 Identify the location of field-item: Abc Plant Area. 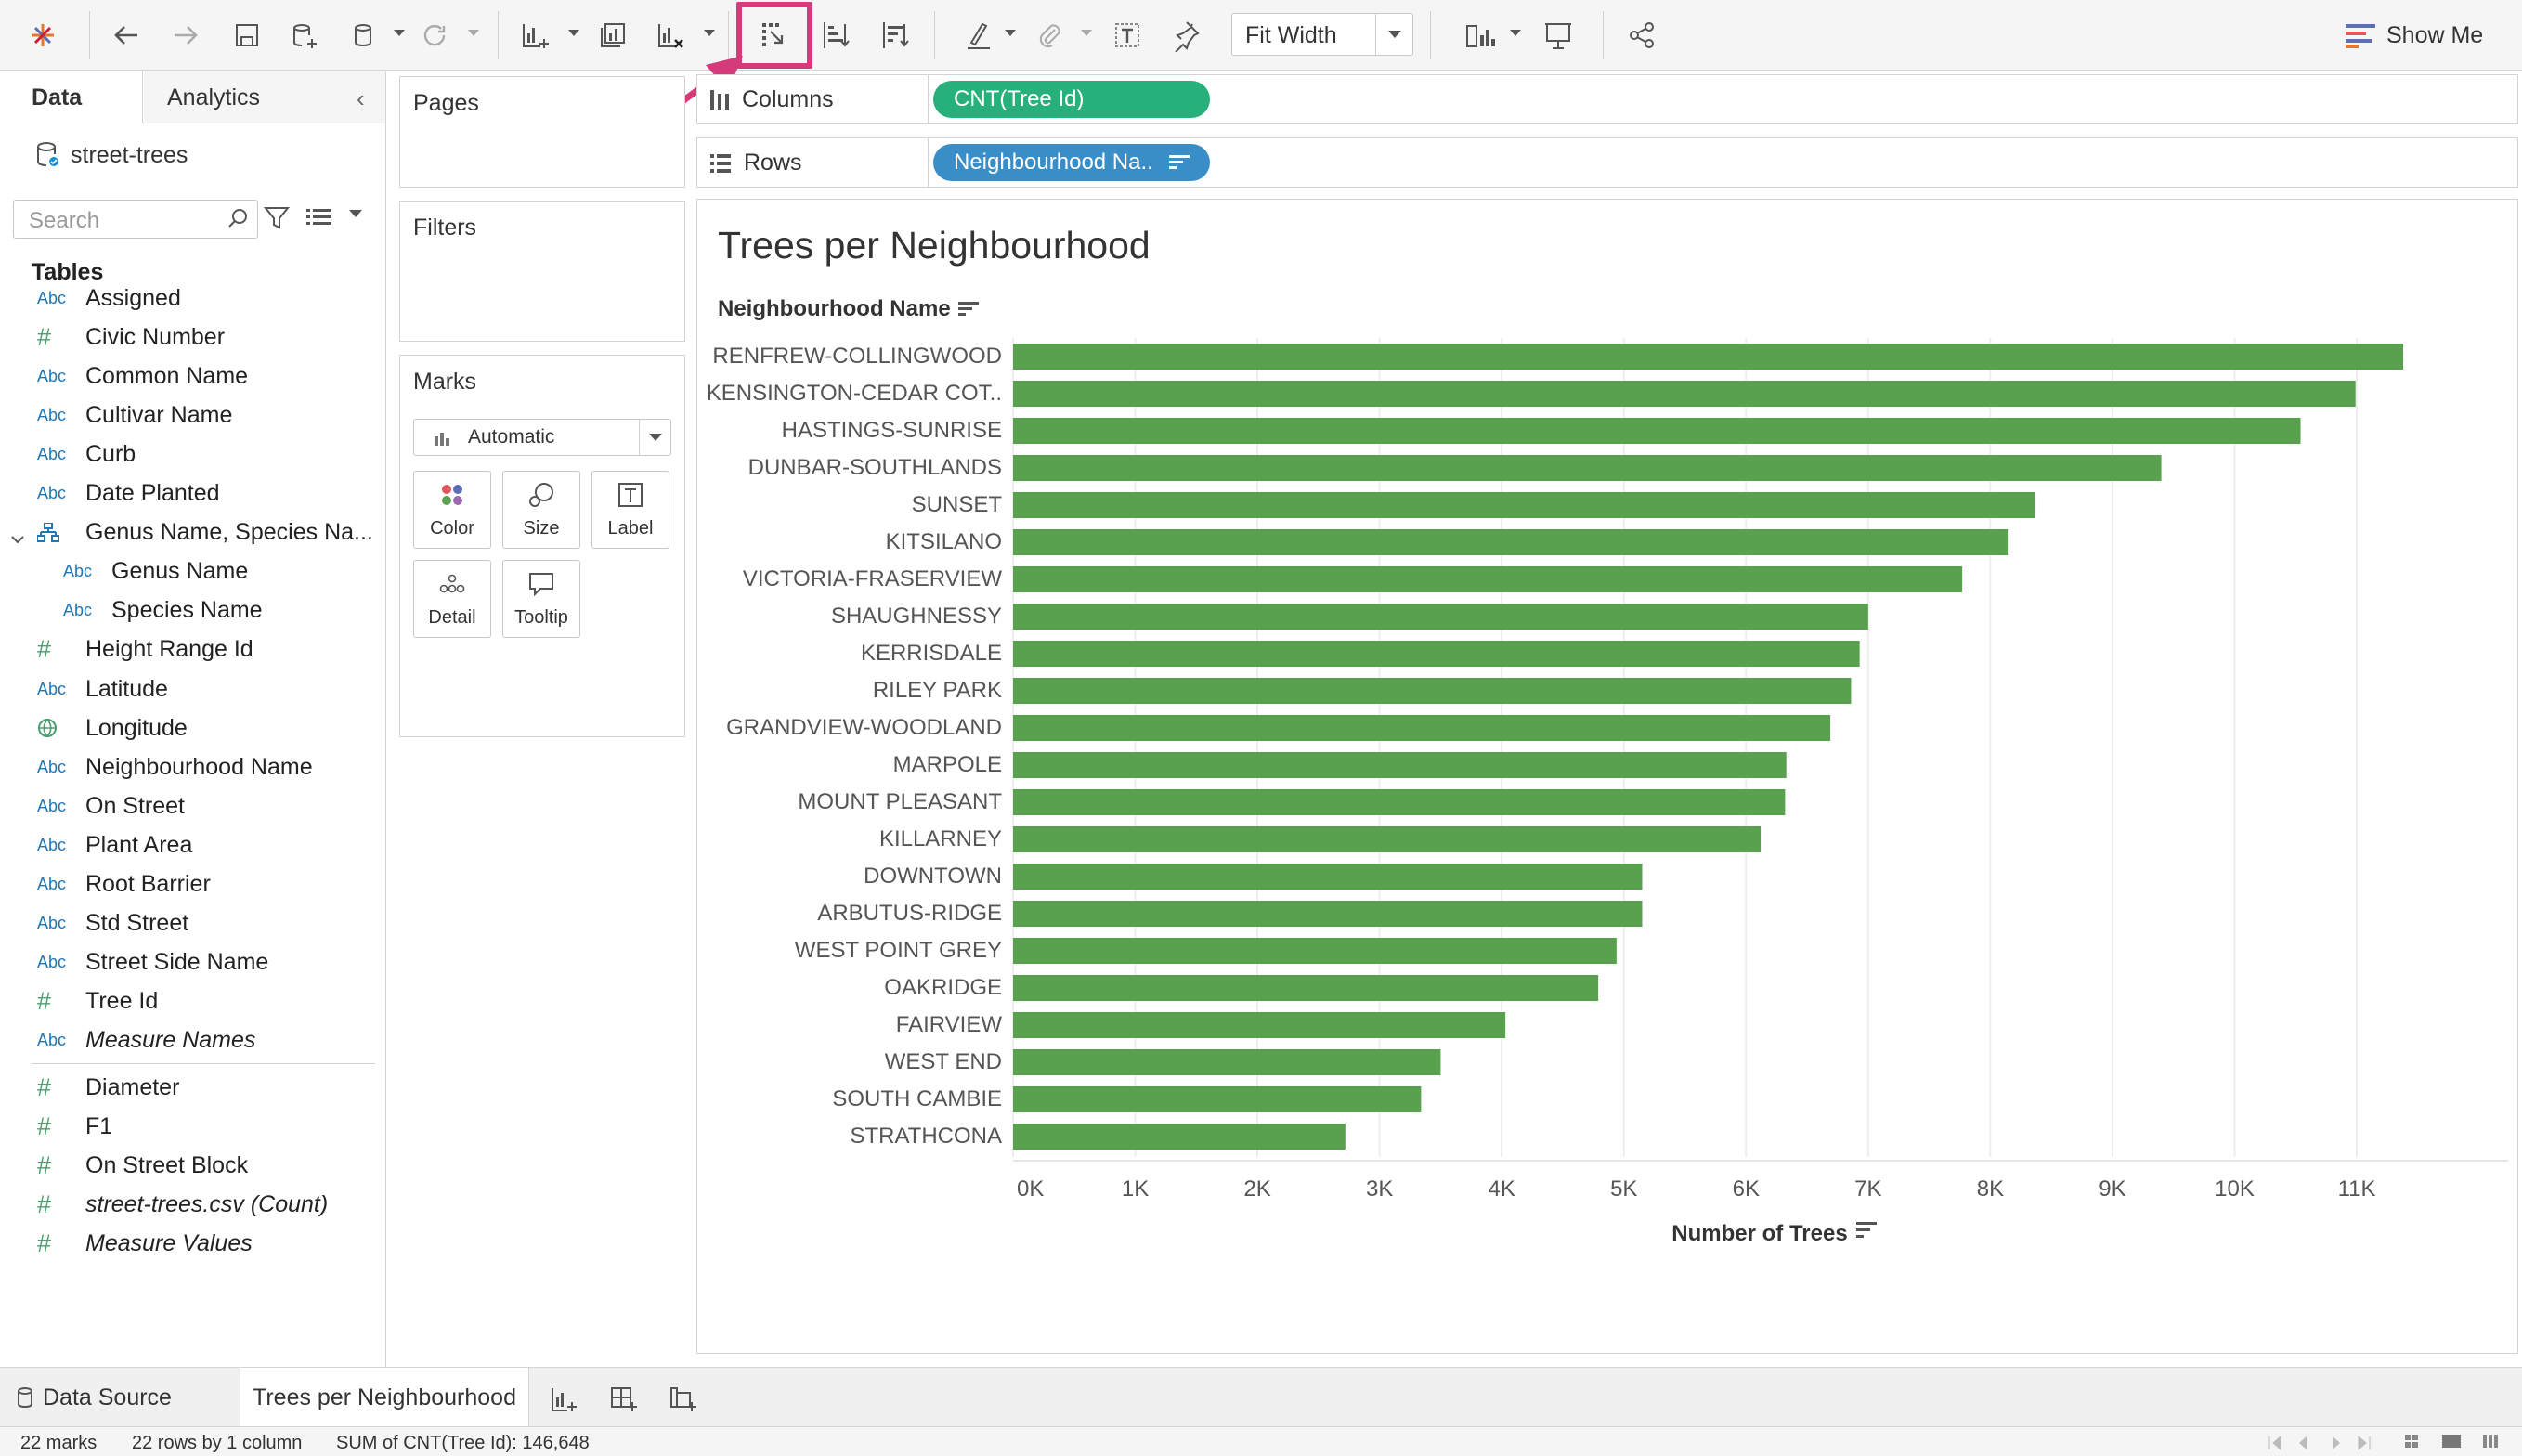
(190, 845).